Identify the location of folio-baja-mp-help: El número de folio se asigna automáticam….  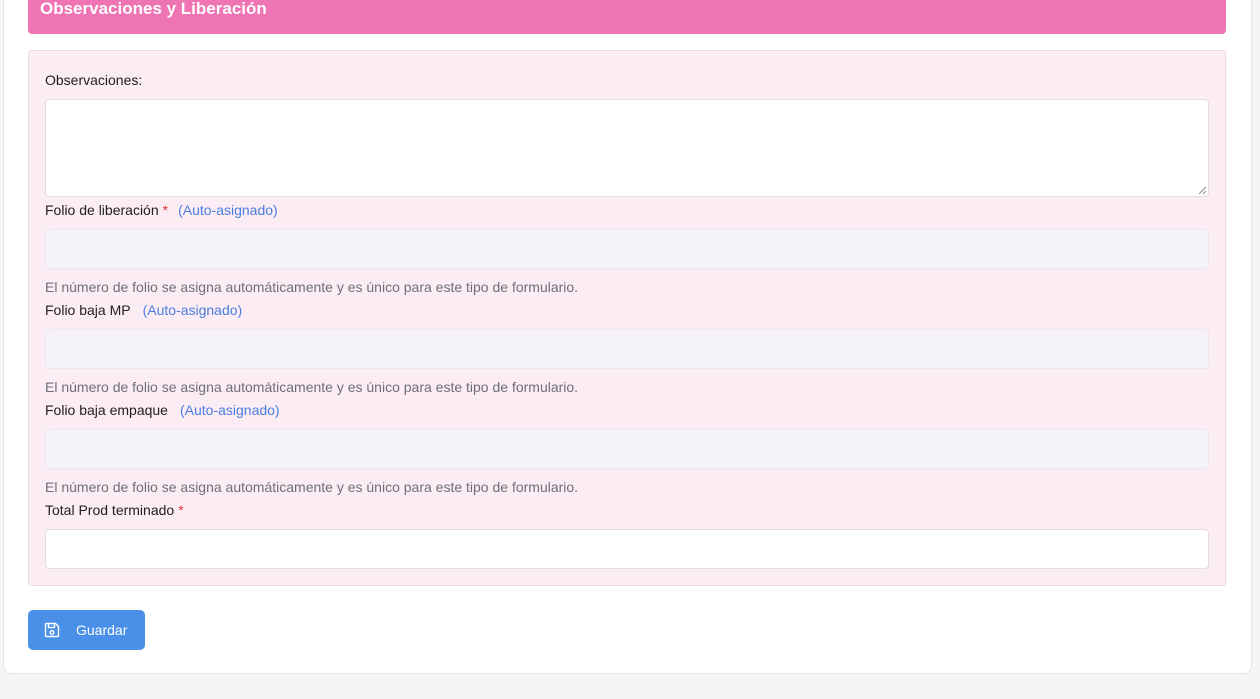
(312, 387).